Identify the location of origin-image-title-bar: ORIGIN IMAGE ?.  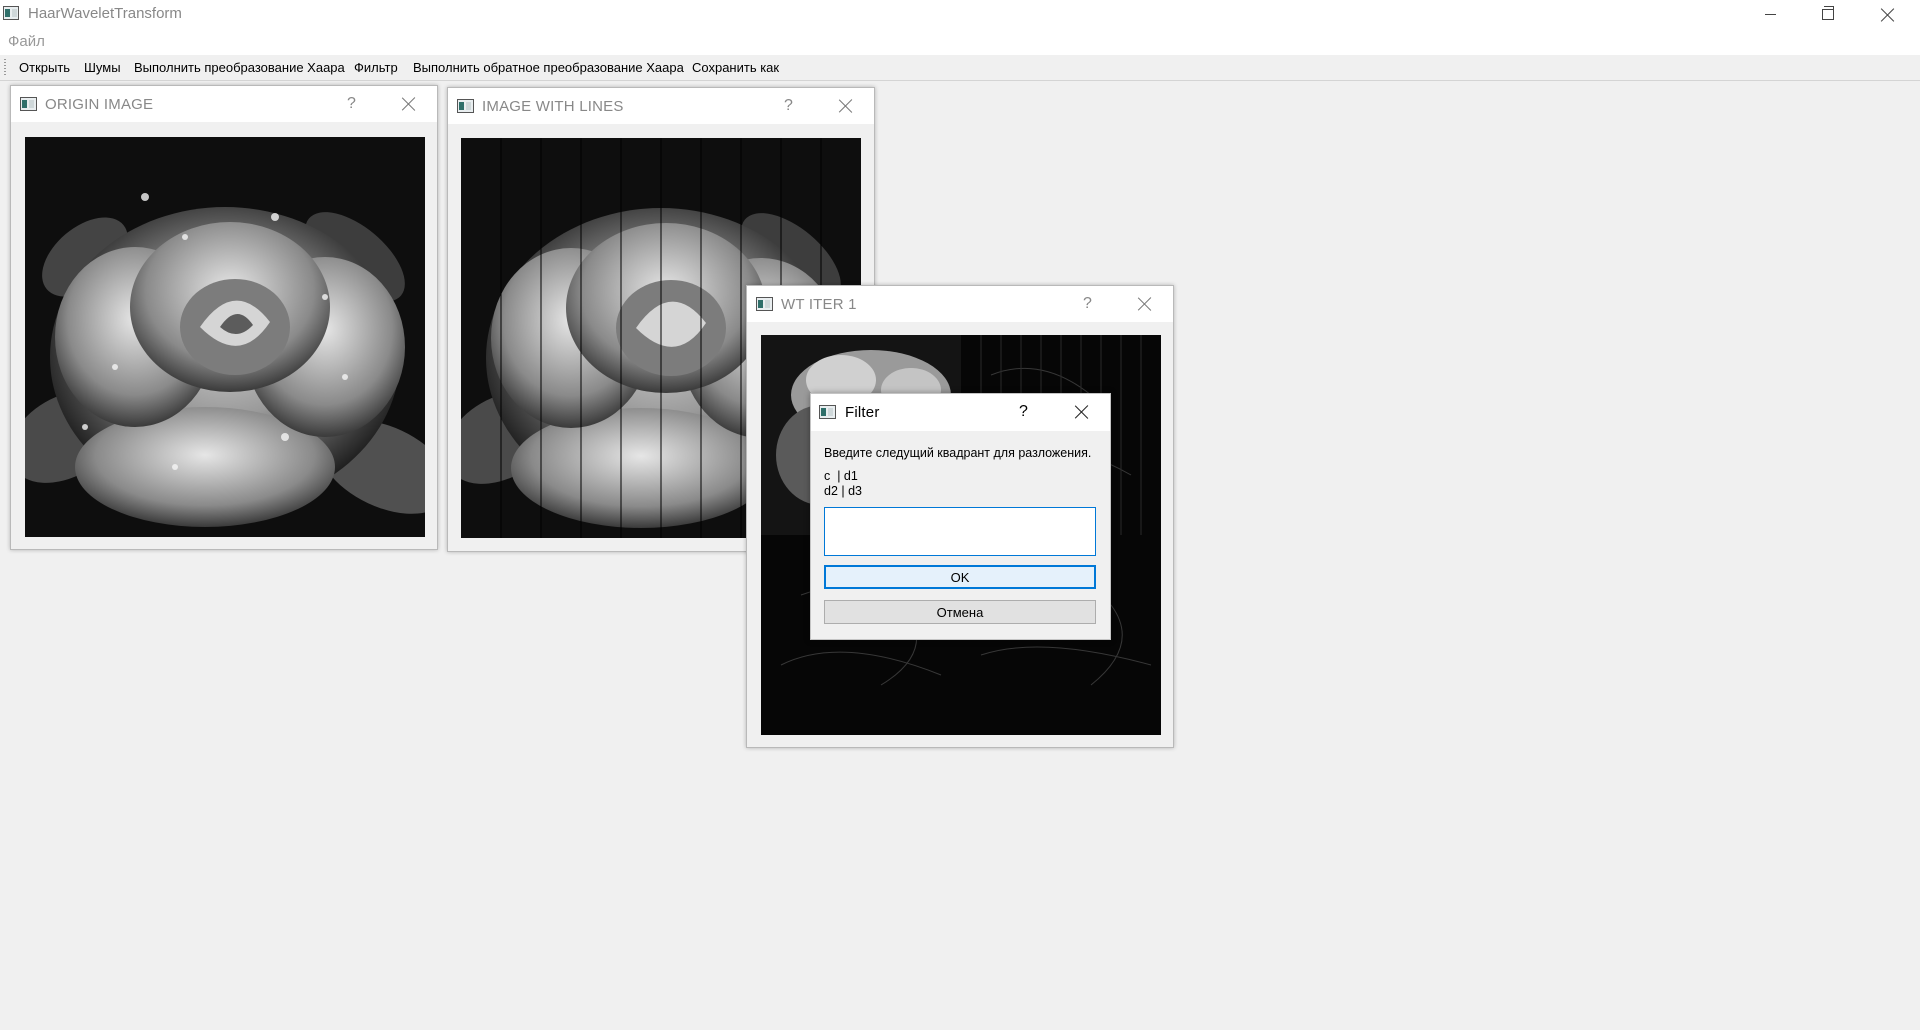
(224, 104).